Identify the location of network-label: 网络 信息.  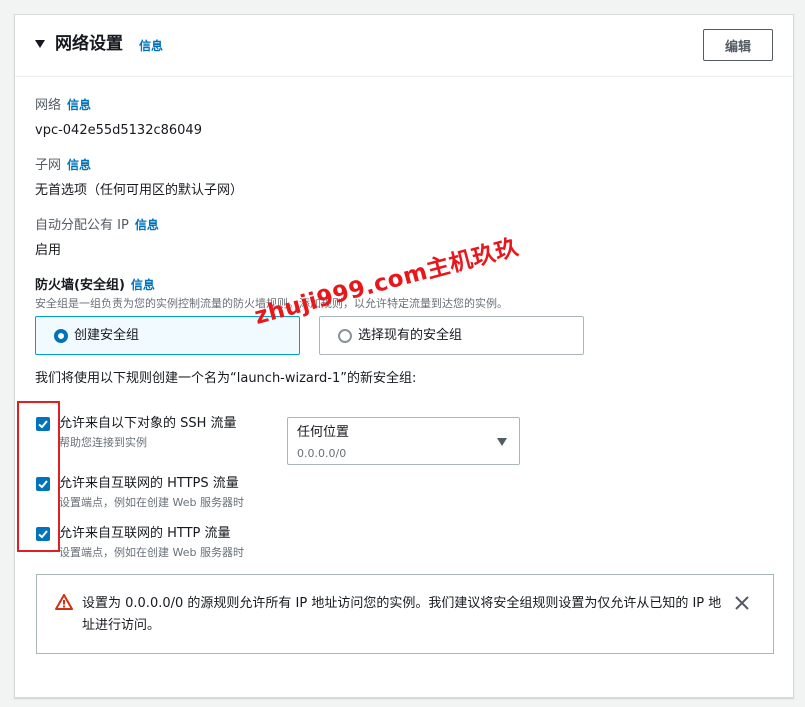
(63, 105).